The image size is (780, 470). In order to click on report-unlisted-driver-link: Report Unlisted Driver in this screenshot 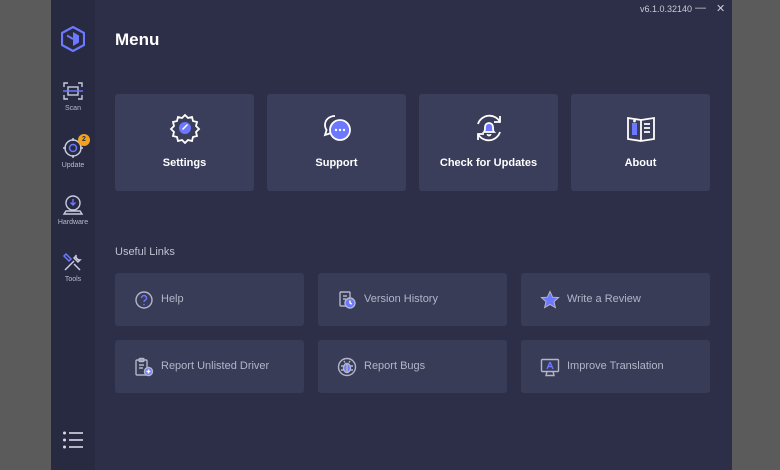, I will do `click(209, 366)`.